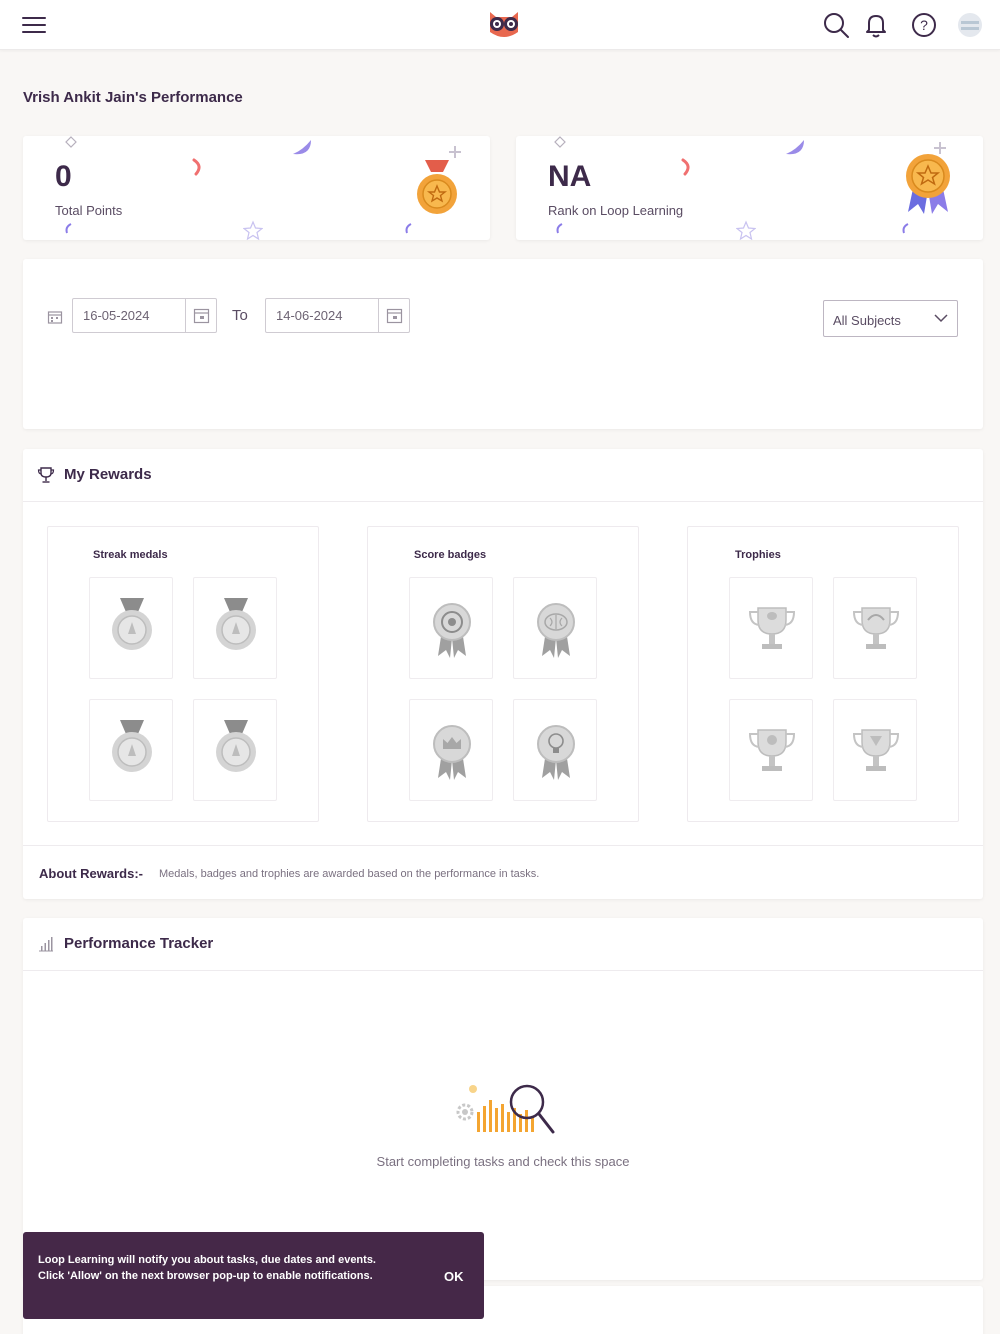 This screenshot has width=1000, height=1334. Describe the element at coordinates (108, 474) in the screenshot. I see `rewards-title: My Rewards` at that location.